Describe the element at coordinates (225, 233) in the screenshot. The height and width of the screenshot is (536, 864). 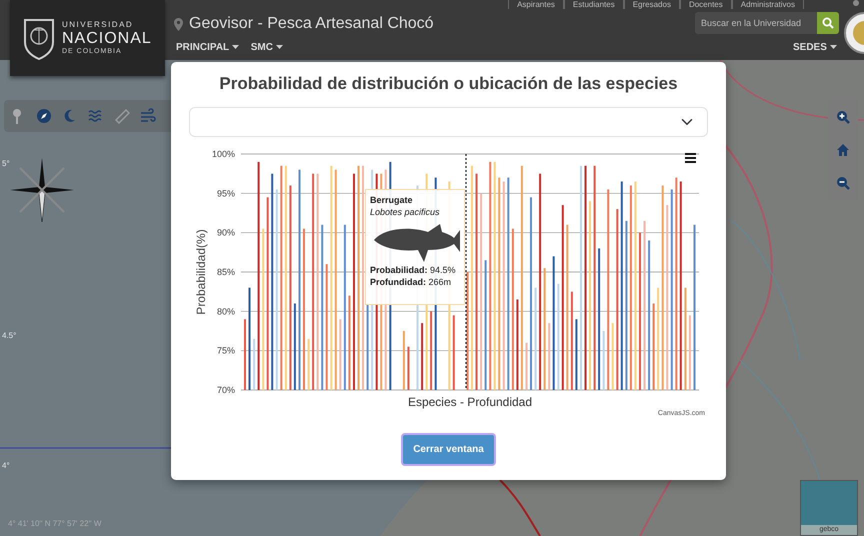
I see `y-tick-label: 90%` at that location.